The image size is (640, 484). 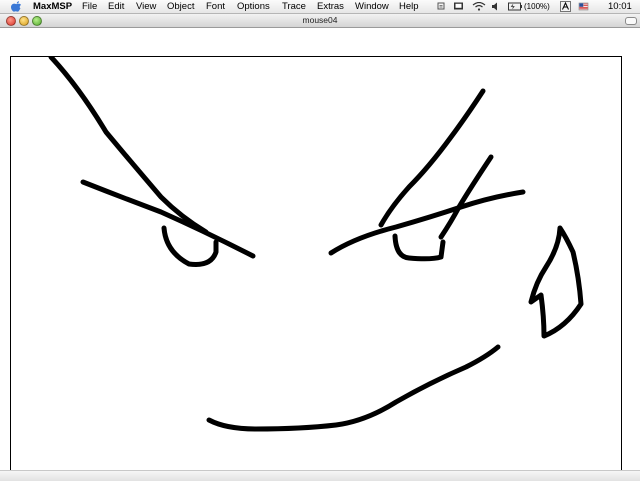 What do you see at coordinates (427, 222) in the screenshot?
I see `right-brow-lower-stroke` at bounding box center [427, 222].